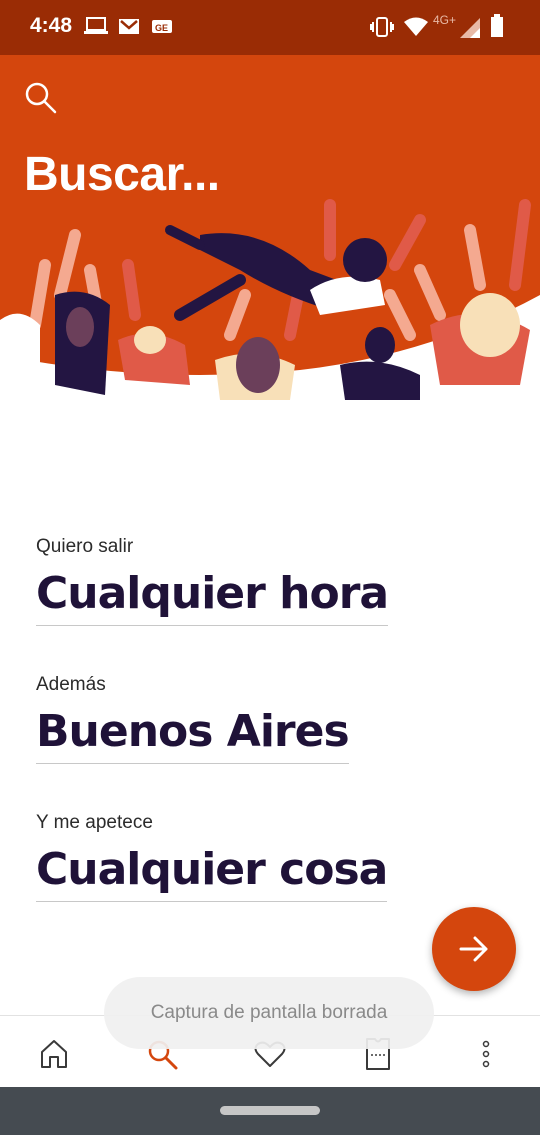 Image resolution: width=540 pixels, height=1135 pixels. I want to click on what-field: Y me apetece Cualquier cosa, so click(212, 857).